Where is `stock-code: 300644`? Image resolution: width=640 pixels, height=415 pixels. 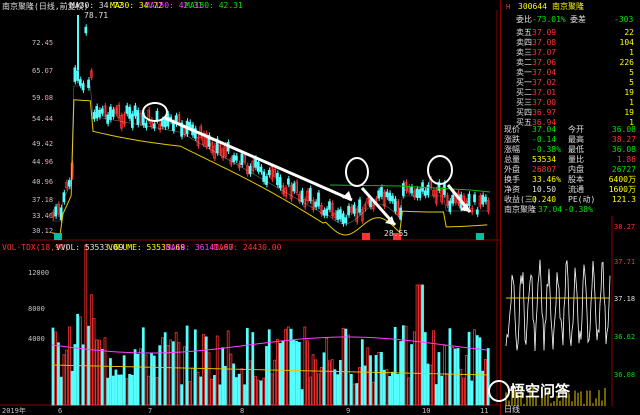 stock-code: 300644 is located at coordinates (532, 6).